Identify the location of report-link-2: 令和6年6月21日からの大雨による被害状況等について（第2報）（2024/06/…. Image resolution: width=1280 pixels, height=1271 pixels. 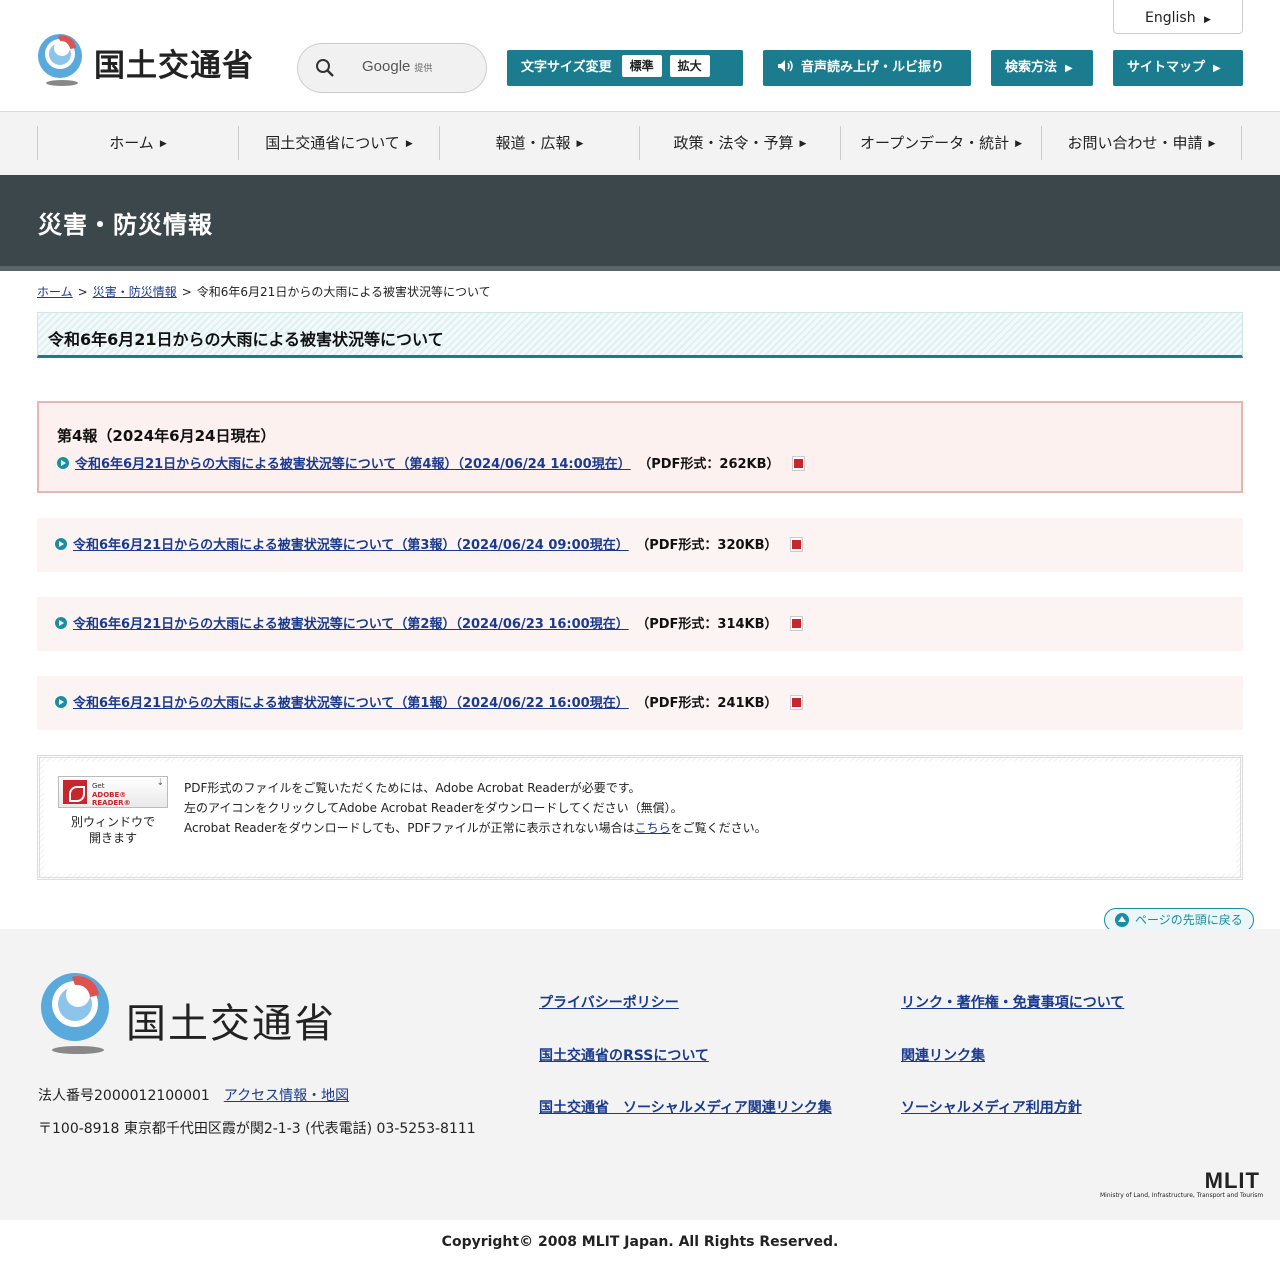
(351, 624).